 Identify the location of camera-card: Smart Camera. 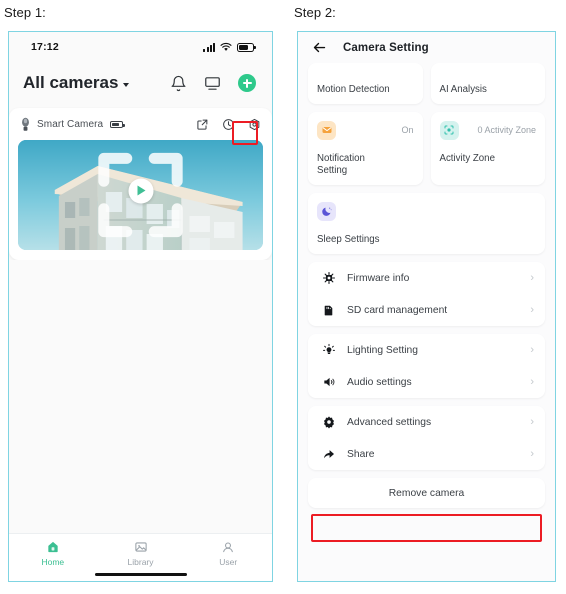
(140, 184).